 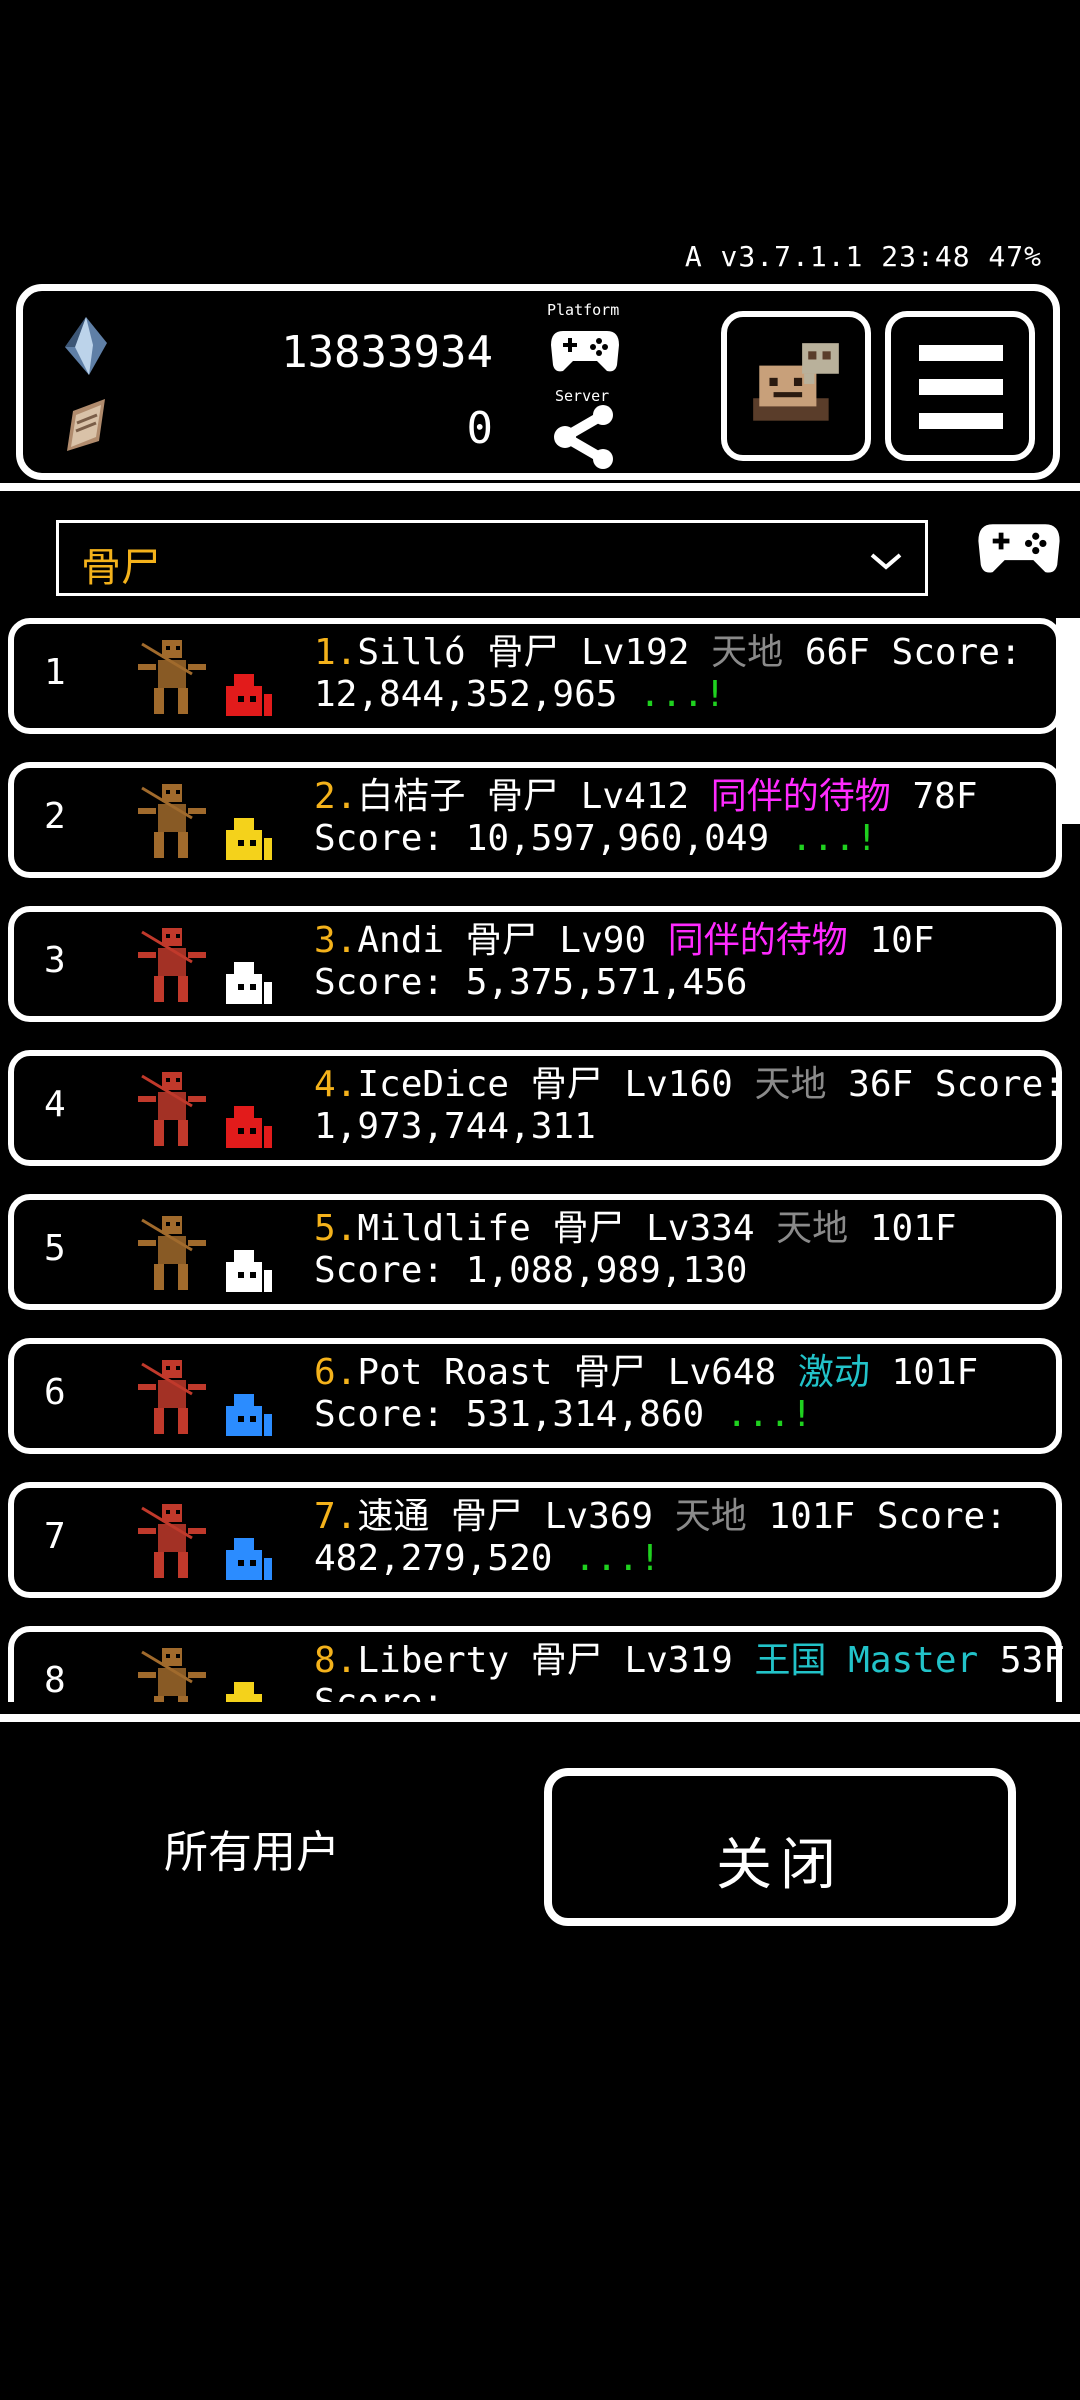 I want to click on guild-tag: 同伴的待物, so click(x=811, y=796).